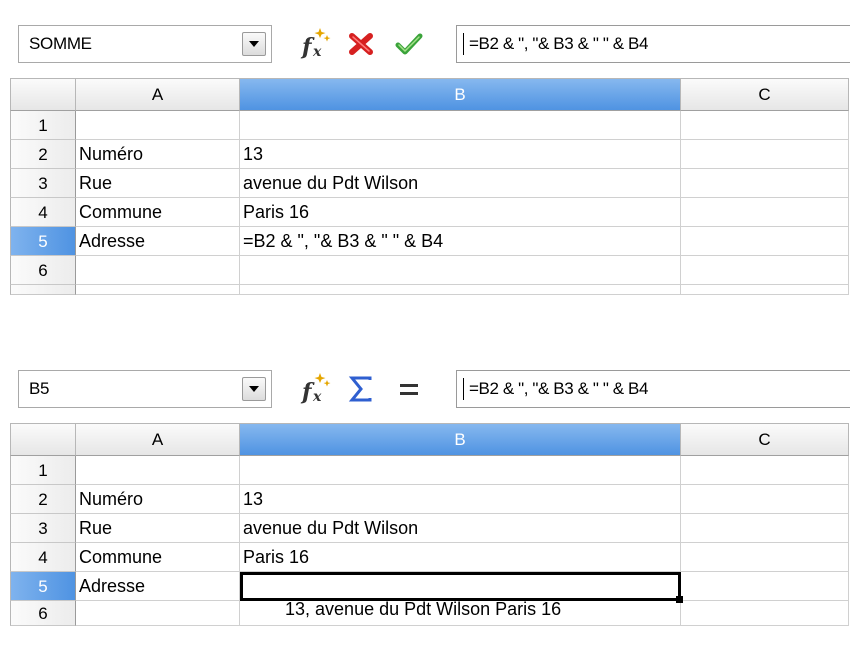  I want to click on cell-b5-editing: =B2 & ", "& B3 & " " & B4, so click(460, 241).